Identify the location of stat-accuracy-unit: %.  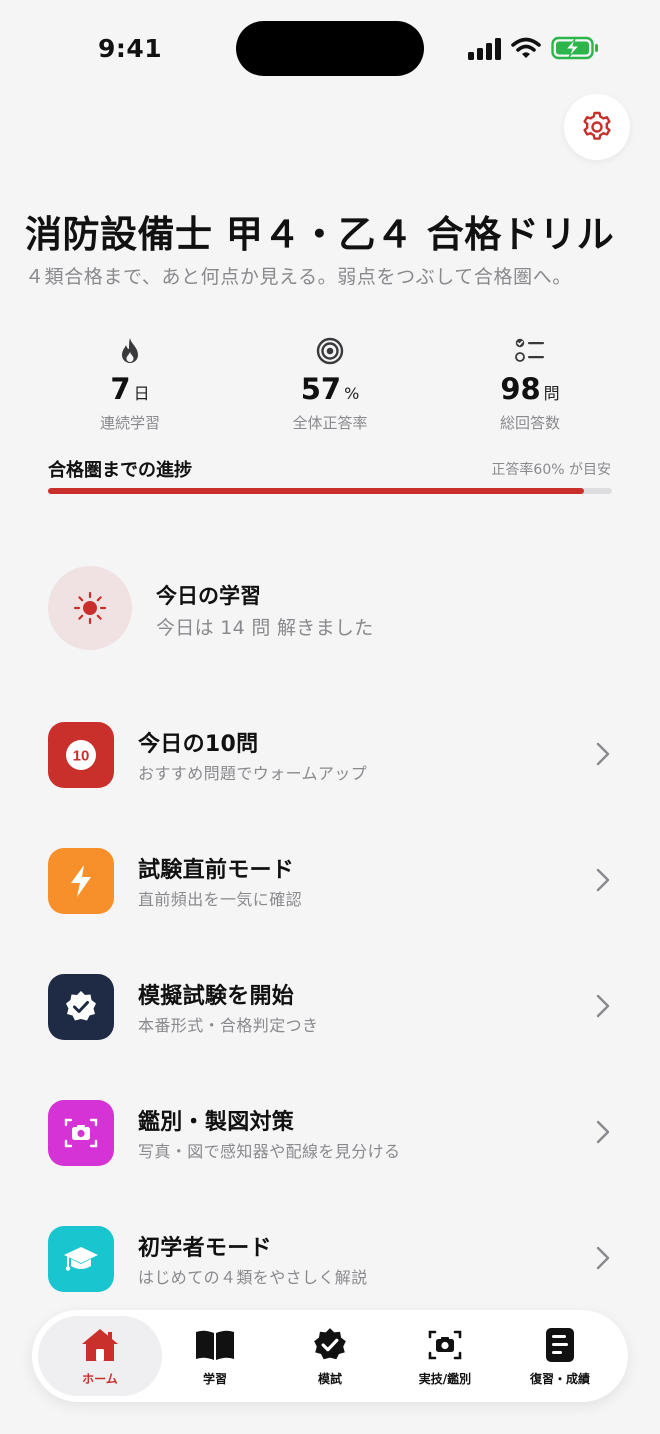
(352, 393).